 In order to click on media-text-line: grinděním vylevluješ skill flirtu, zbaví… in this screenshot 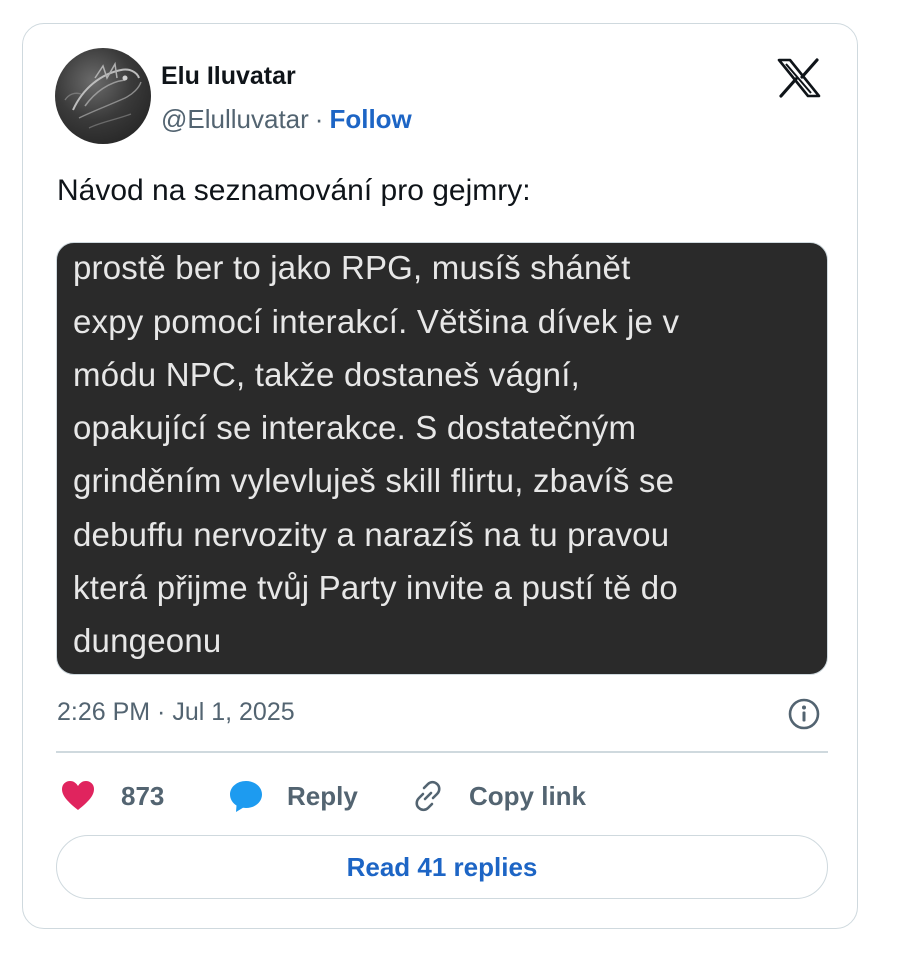, I will do `click(374, 480)`.